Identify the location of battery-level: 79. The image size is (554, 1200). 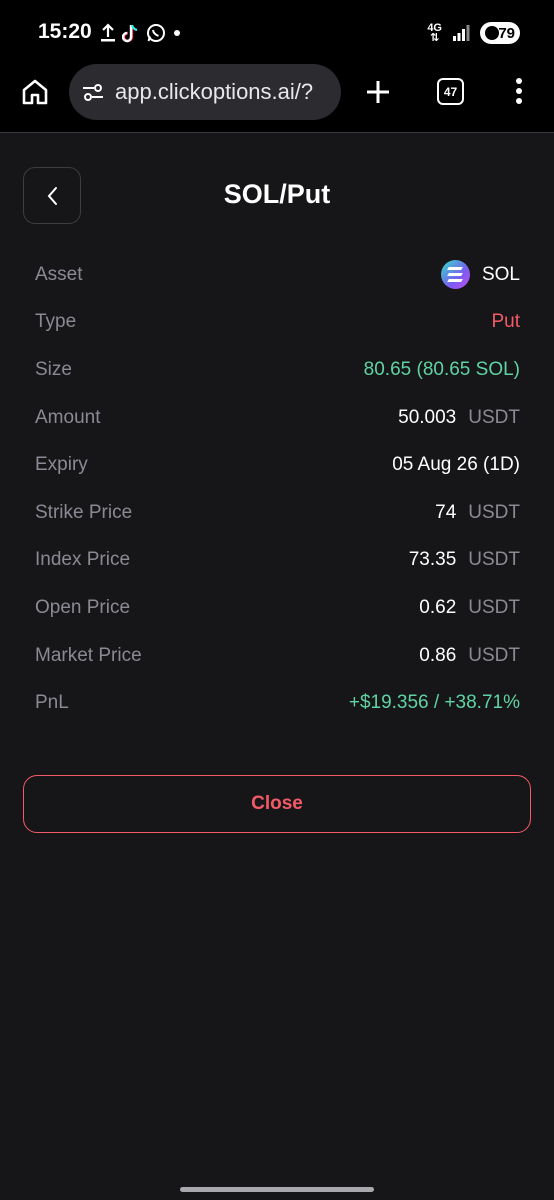
(506, 33).